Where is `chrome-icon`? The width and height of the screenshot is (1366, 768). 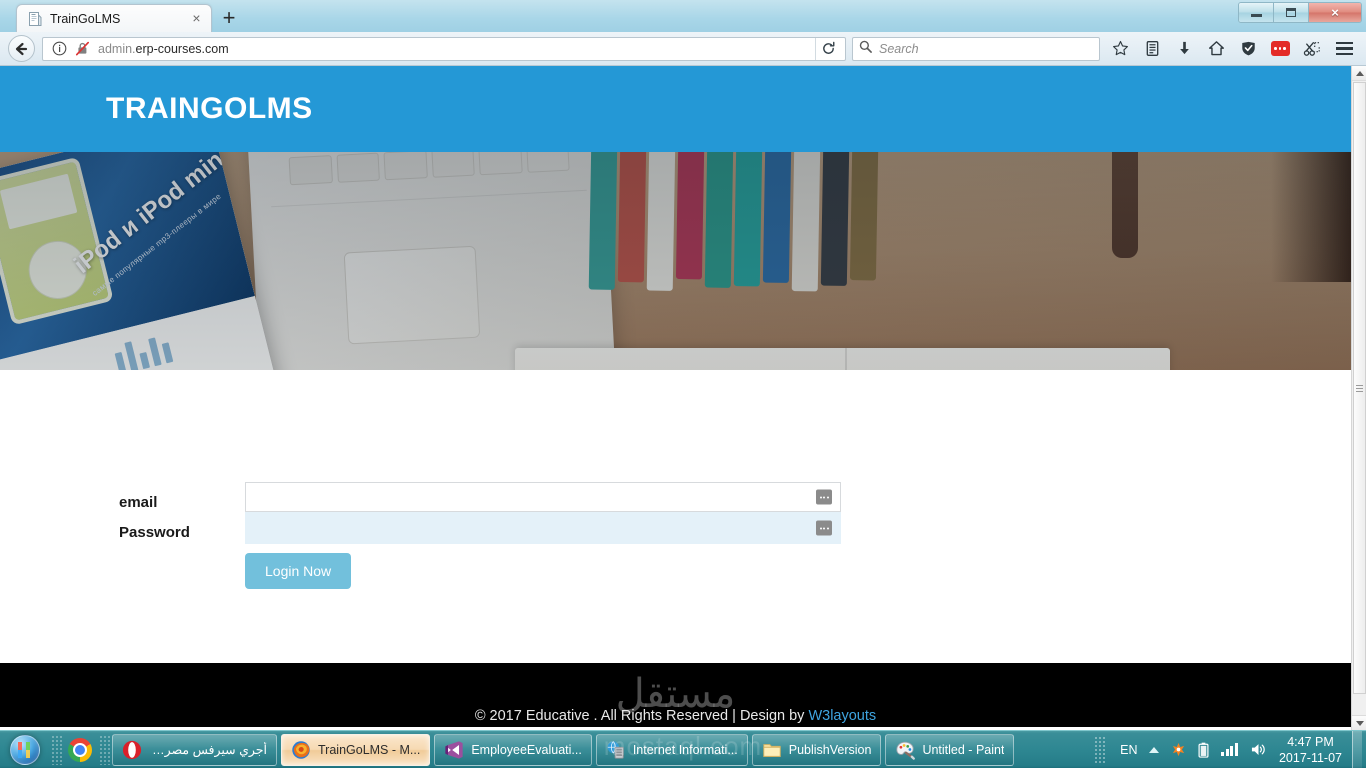
chrome-icon is located at coordinates (80, 749).